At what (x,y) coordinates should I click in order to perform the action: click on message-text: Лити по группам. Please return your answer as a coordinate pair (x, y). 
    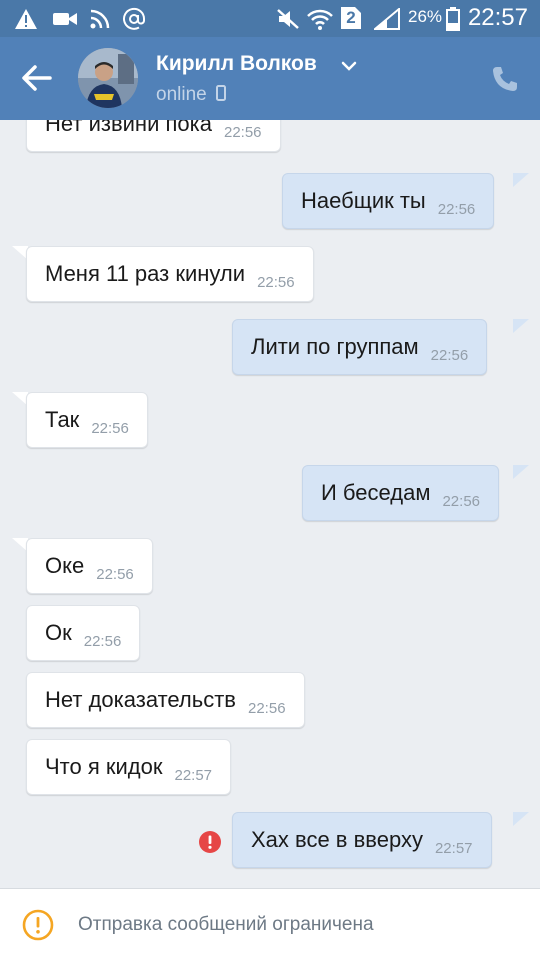
    Looking at the image, I should click on (335, 346).